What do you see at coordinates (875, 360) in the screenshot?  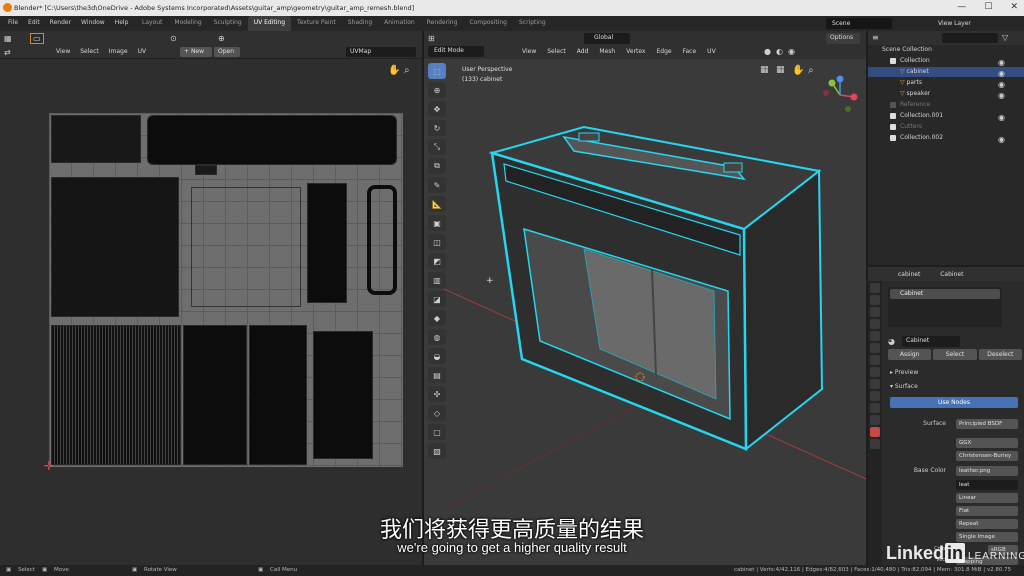 I see `object-tab-icon` at bounding box center [875, 360].